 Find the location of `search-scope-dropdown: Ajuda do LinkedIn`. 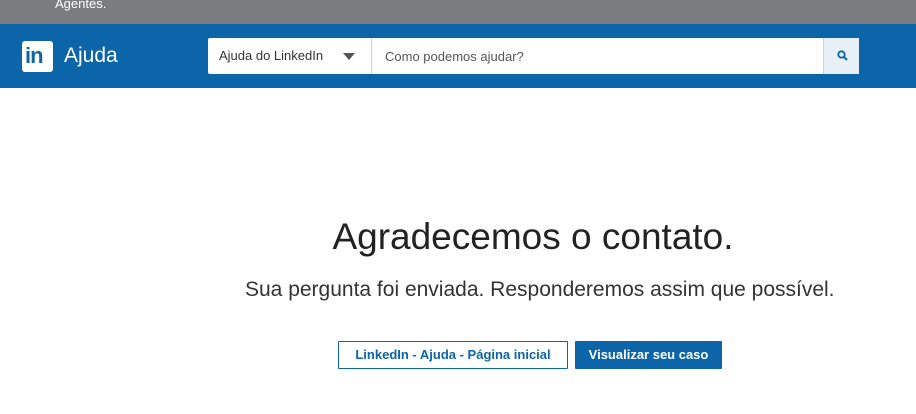

search-scope-dropdown: Ajuda do LinkedIn is located at coordinates (290, 56).